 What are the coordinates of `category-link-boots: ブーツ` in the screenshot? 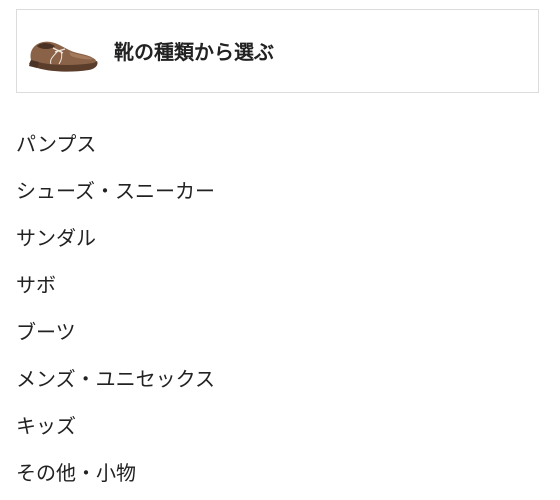 It's located at (115, 335).